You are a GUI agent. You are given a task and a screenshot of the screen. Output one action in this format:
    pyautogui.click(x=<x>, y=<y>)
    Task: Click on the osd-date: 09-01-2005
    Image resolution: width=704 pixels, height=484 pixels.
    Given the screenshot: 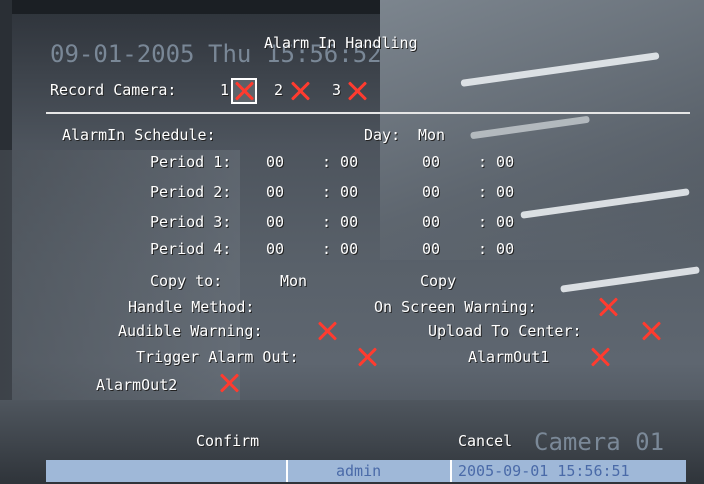 What is the action you would take?
    pyautogui.click(x=122, y=54)
    